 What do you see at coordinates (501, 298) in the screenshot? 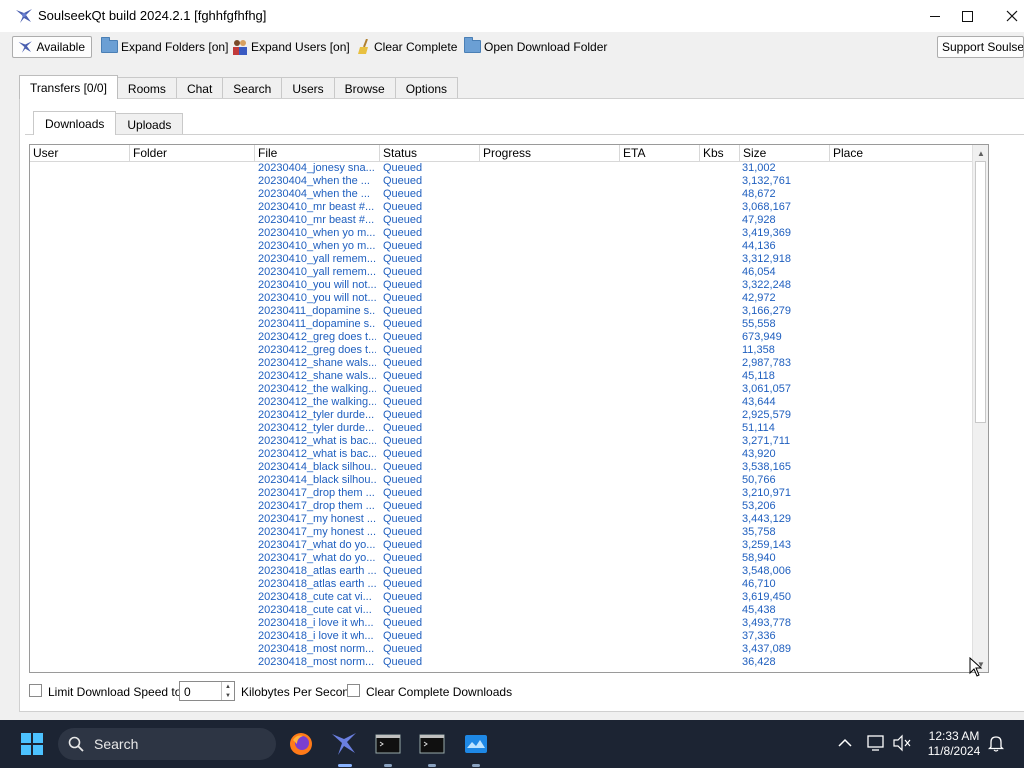
I see `table-row: 20230410_you will not... Queued 42,972` at bounding box center [501, 298].